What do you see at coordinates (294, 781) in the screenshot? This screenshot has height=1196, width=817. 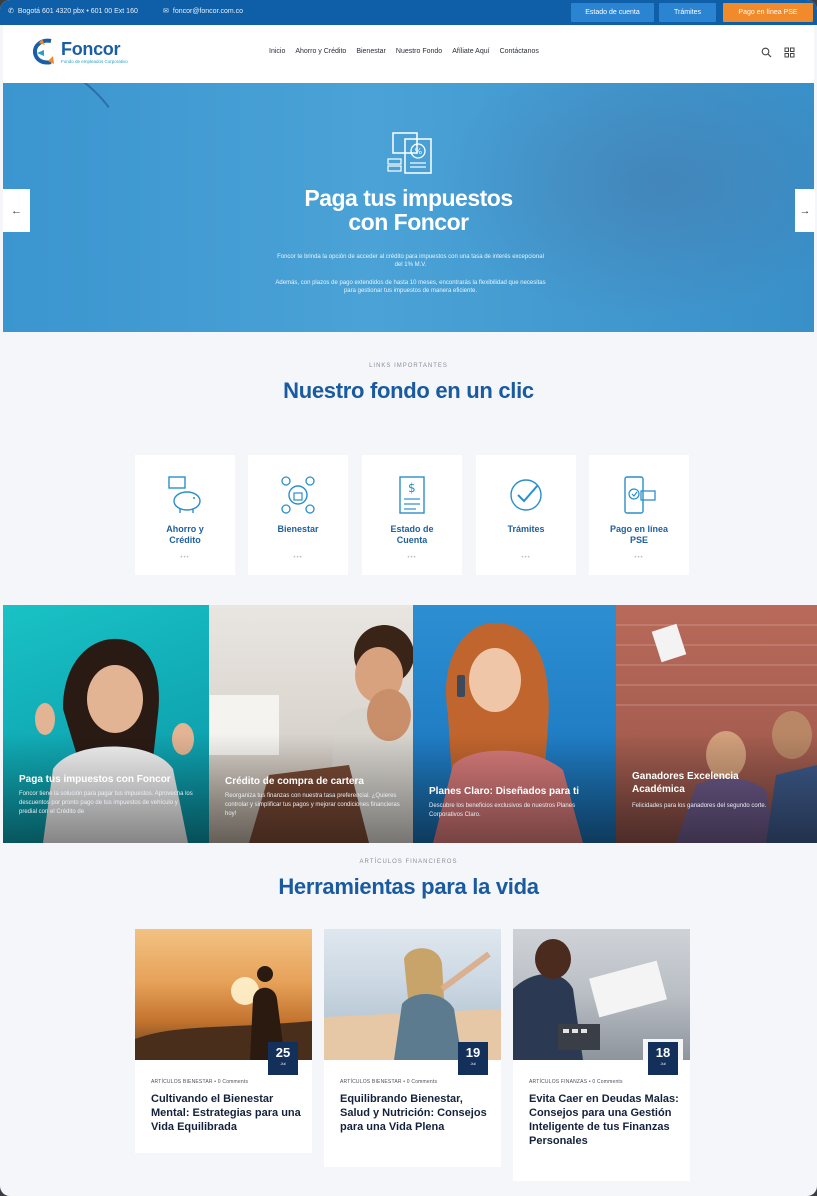 I see `promo-title: Crédito de compra de cartera` at bounding box center [294, 781].